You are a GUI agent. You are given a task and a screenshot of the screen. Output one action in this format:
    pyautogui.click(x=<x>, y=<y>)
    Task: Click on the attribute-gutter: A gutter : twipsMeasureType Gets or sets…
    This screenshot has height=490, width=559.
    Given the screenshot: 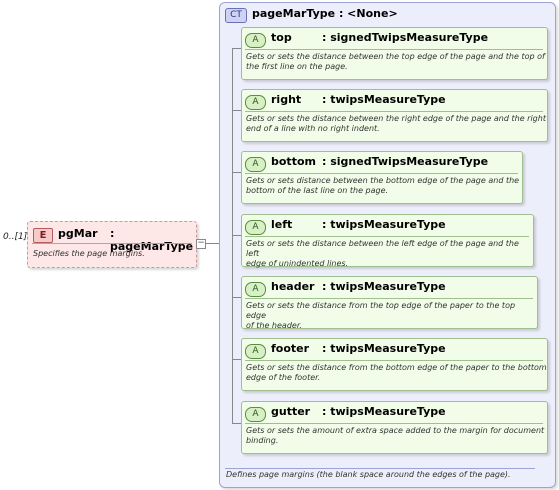 What is the action you would take?
    pyautogui.click(x=394, y=427)
    